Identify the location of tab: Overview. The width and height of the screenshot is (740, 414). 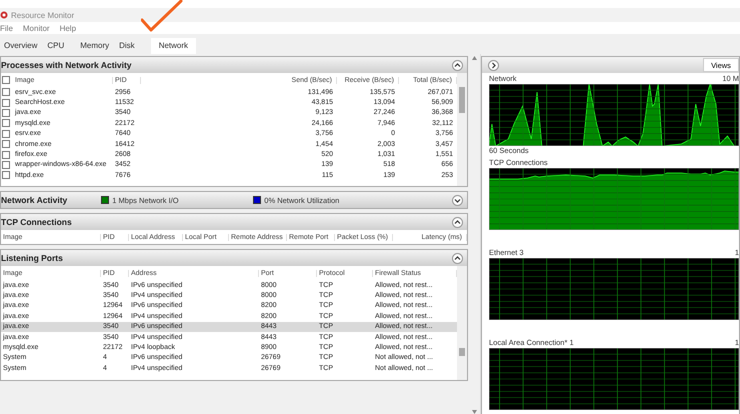
(21, 46).